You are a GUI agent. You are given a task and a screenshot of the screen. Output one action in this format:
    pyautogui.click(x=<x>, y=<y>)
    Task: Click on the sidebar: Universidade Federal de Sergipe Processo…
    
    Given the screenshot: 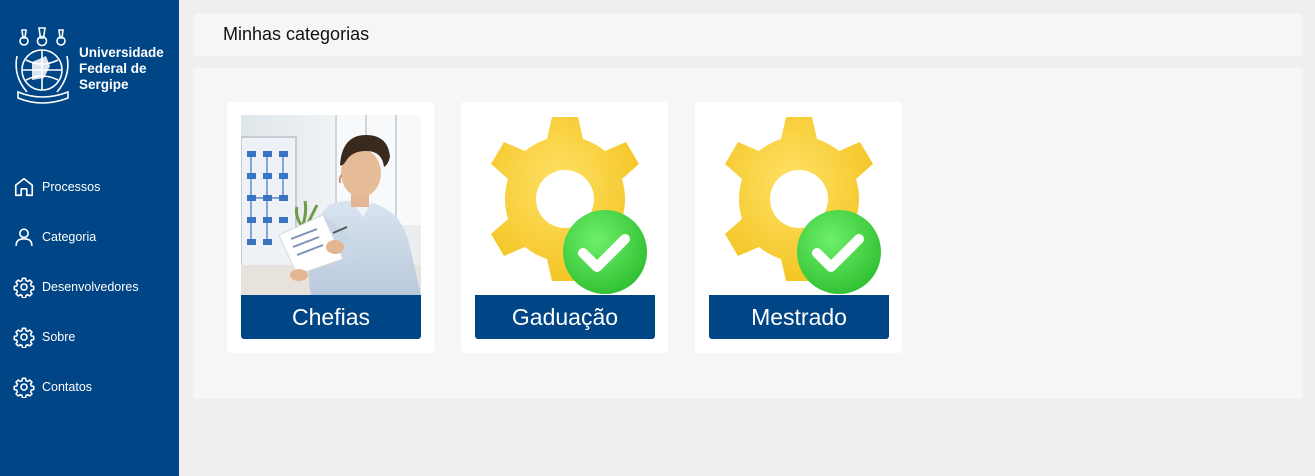 What is the action you would take?
    pyautogui.click(x=89, y=238)
    